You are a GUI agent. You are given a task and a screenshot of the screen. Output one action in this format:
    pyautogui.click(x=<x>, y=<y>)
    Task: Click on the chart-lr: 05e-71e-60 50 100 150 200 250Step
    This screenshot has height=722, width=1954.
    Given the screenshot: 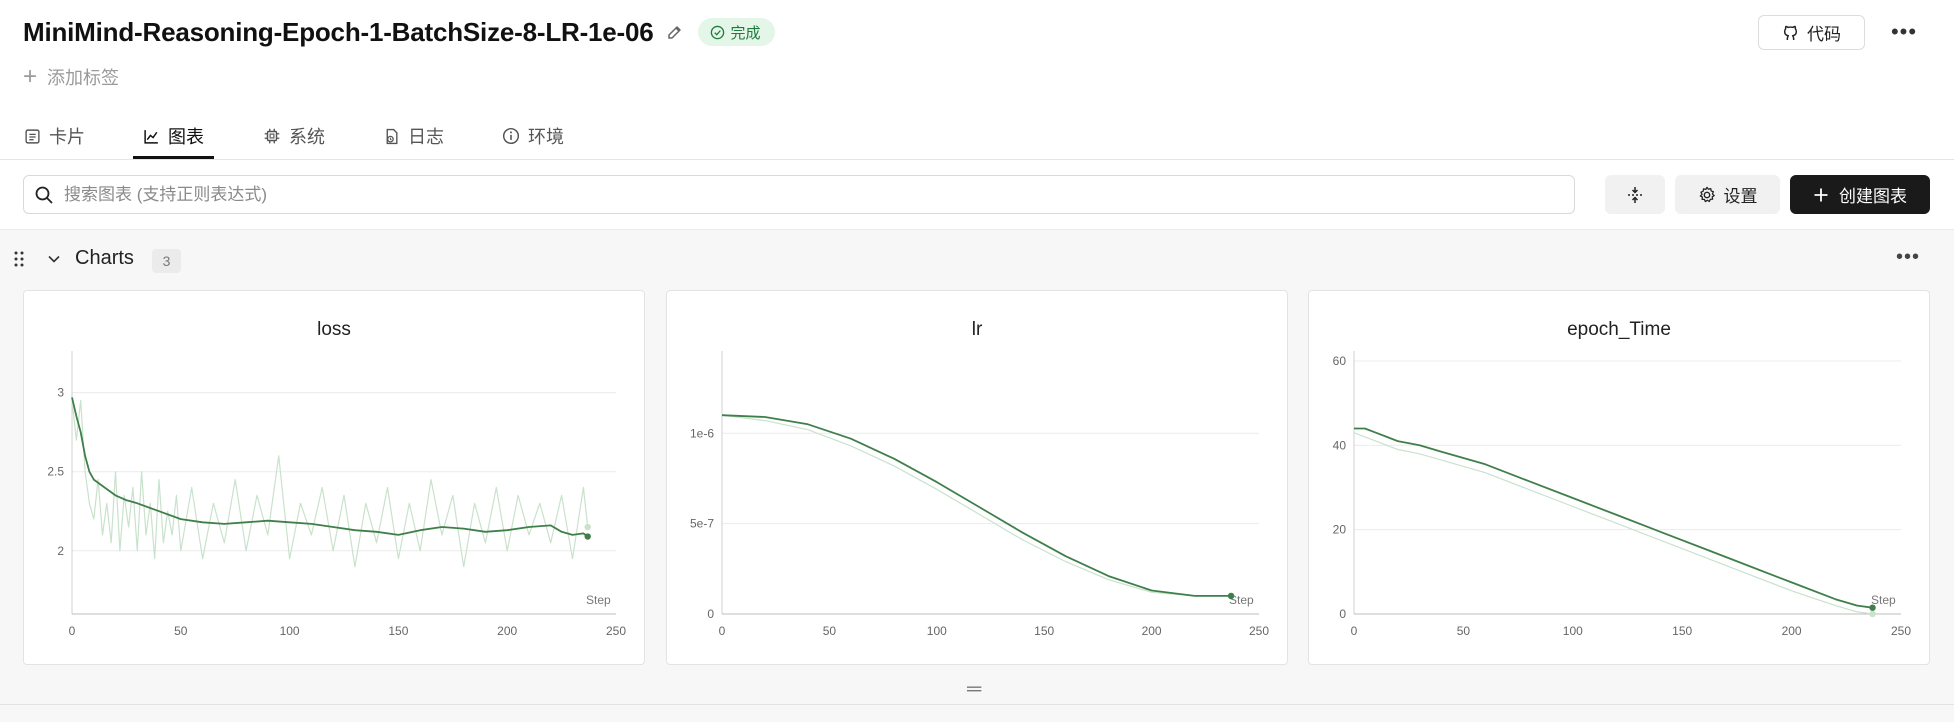 What is the action you would take?
    pyautogui.click(x=979, y=494)
    